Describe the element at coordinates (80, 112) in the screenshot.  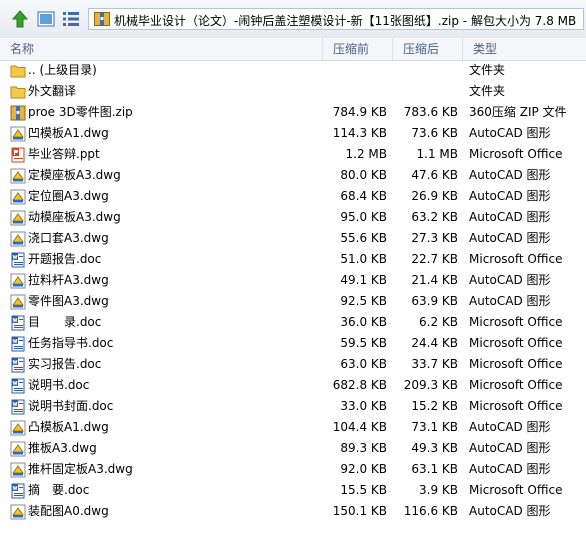
I see `file-name: proe 3D零件图.zip` at that location.